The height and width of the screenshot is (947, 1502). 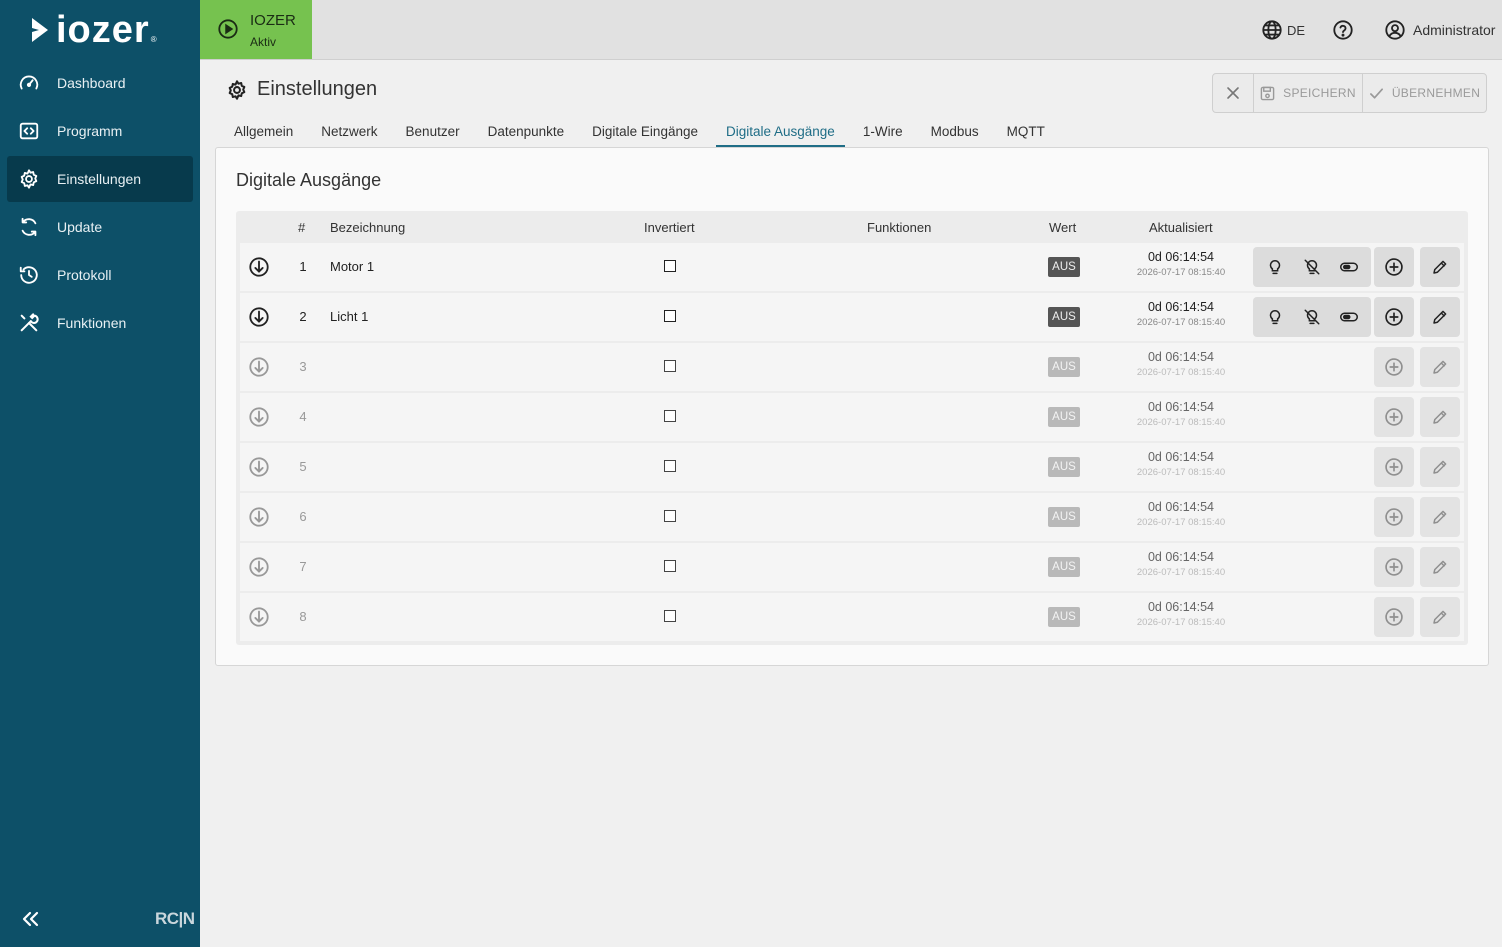 I want to click on play-circle-icon, so click(x=228, y=29).